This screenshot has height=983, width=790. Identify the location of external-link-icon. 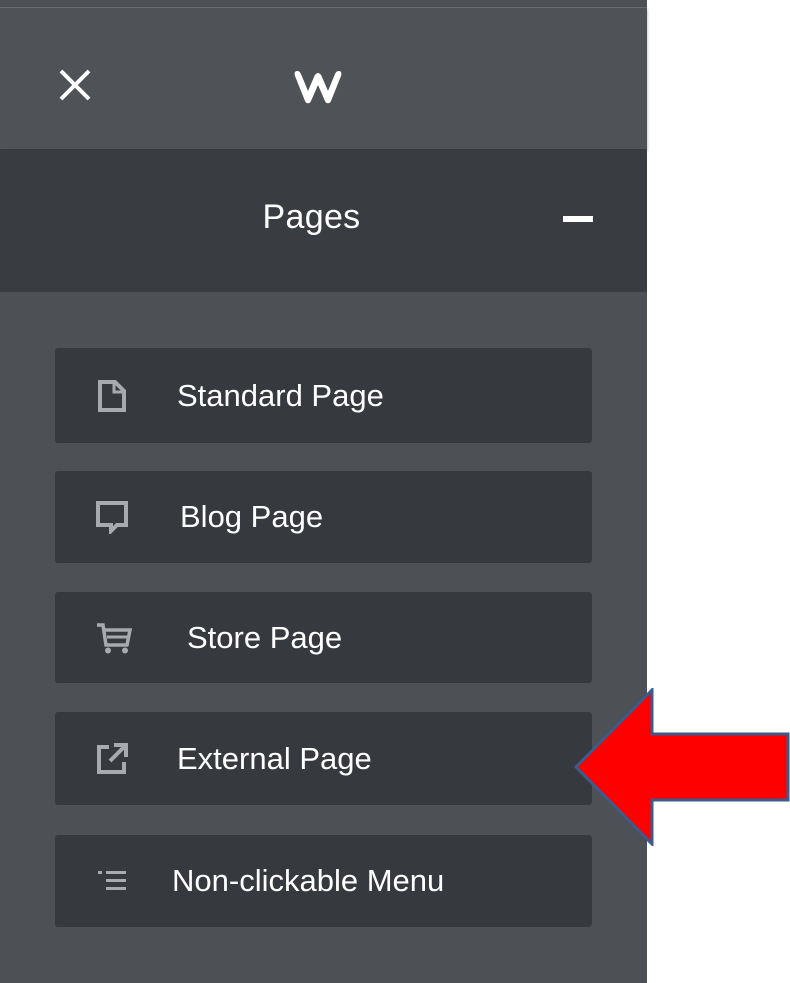
(112, 759).